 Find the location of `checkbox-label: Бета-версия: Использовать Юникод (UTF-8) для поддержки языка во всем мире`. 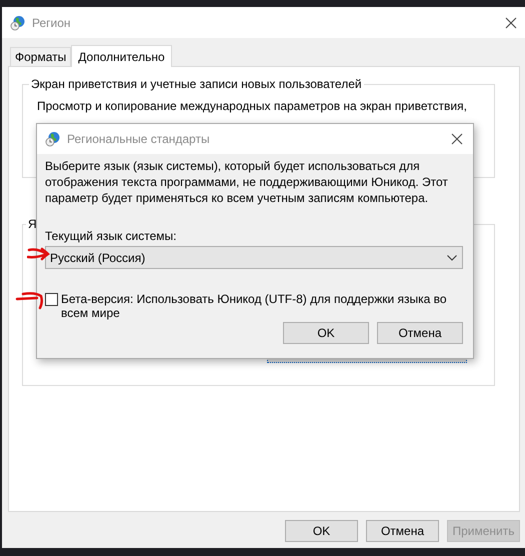

checkbox-label: Бета-версия: Использовать Юникод (UTF-8) для поддержки языка во всем мире is located at coordinates (256, 306).